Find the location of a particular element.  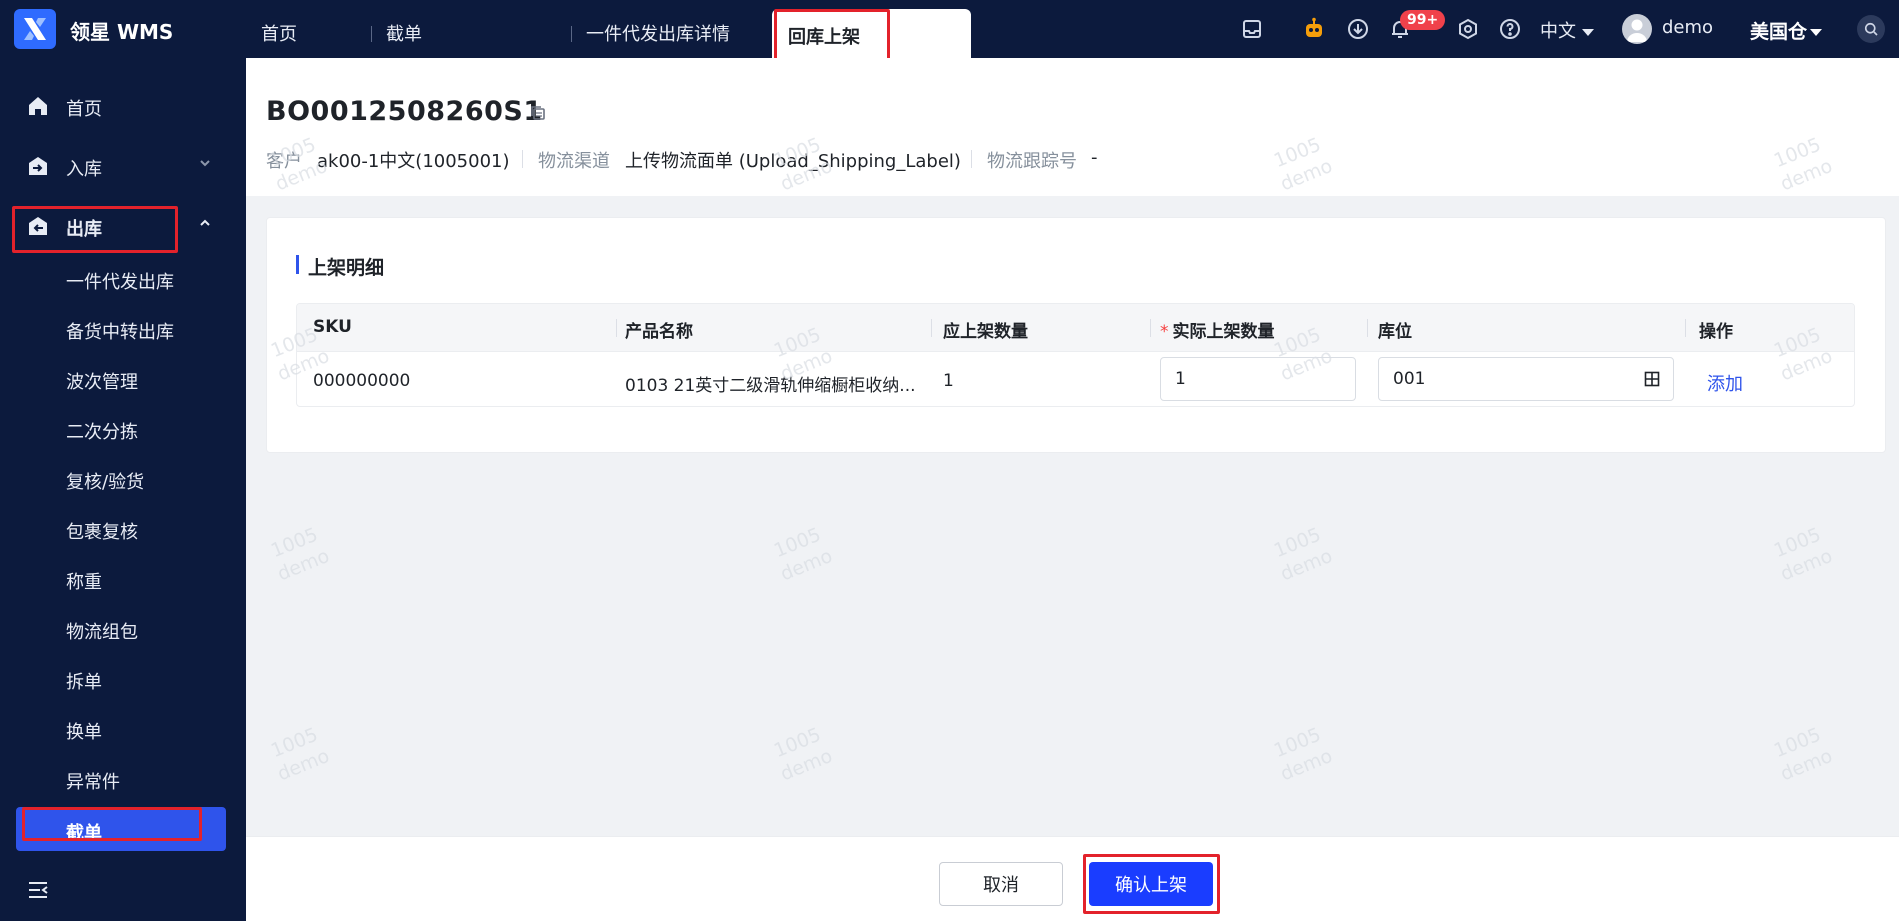

tab-dropship-outbound-detail: 一件代发出库详情 is located at coordinates (658, 35).